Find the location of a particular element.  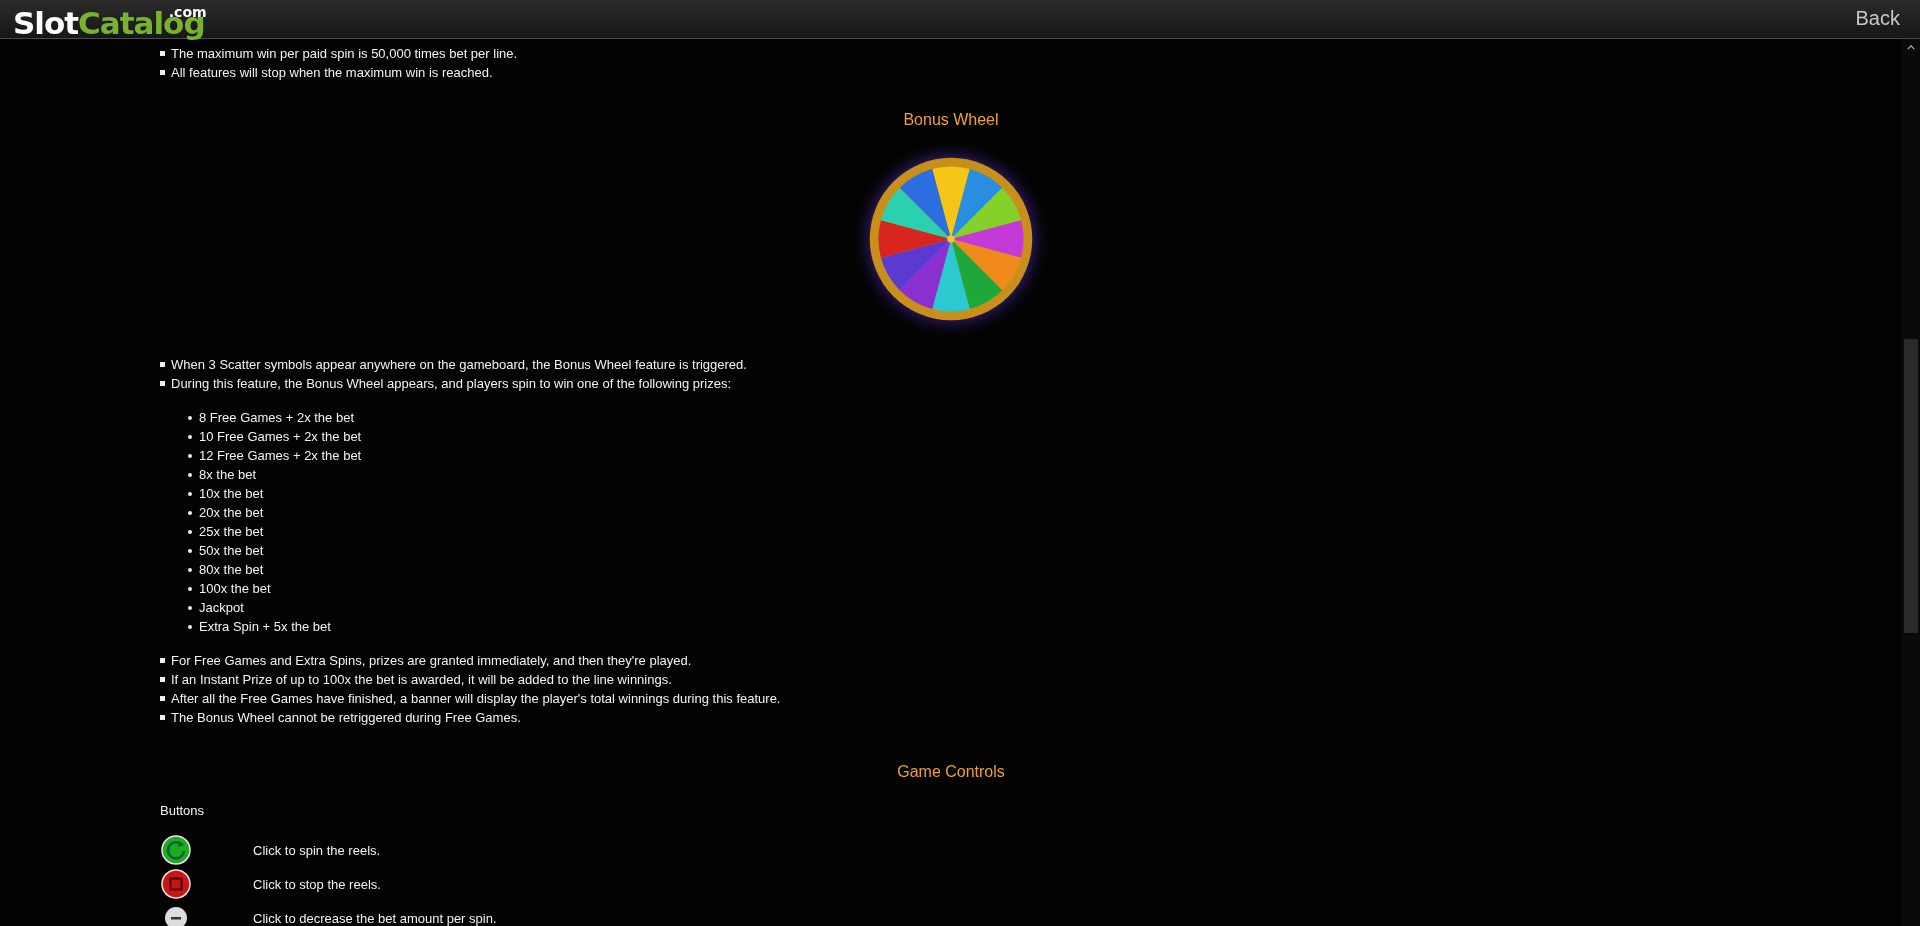

button-description: Click to decrease the bet amount per spin. is located at coordinates (375, 918).